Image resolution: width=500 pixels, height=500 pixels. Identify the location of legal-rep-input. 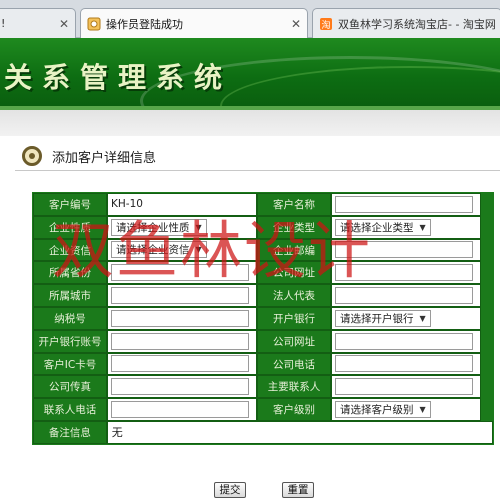
(404, 296).